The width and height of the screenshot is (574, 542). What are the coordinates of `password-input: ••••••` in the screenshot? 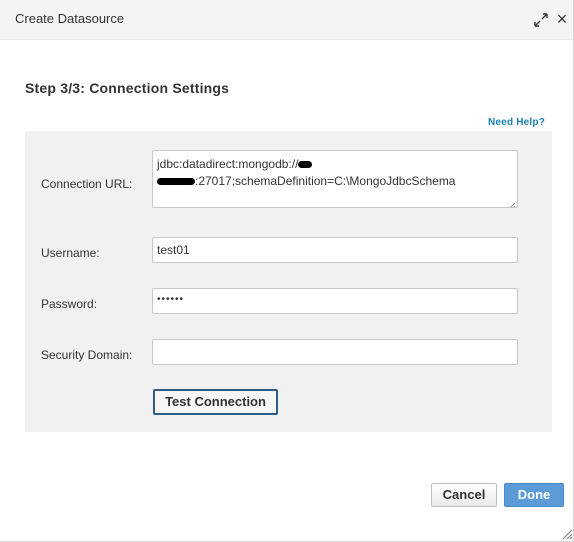 It's located at (335, 301).